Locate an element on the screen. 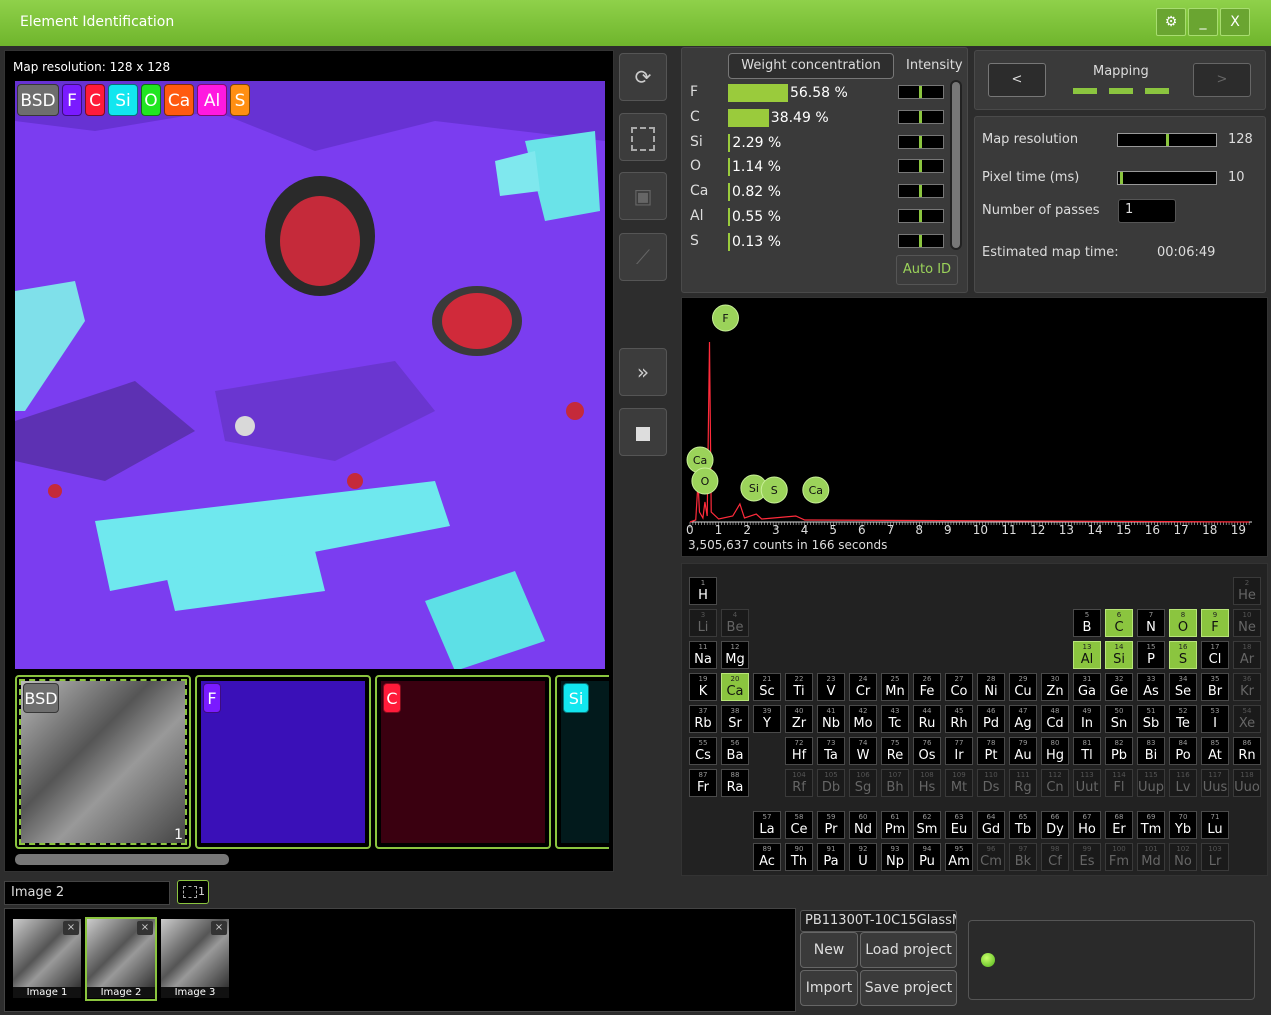 The height and width of the screenshot is (1015, 1271). element-bi: 83 Bi is located at coordinates (1151, 751).